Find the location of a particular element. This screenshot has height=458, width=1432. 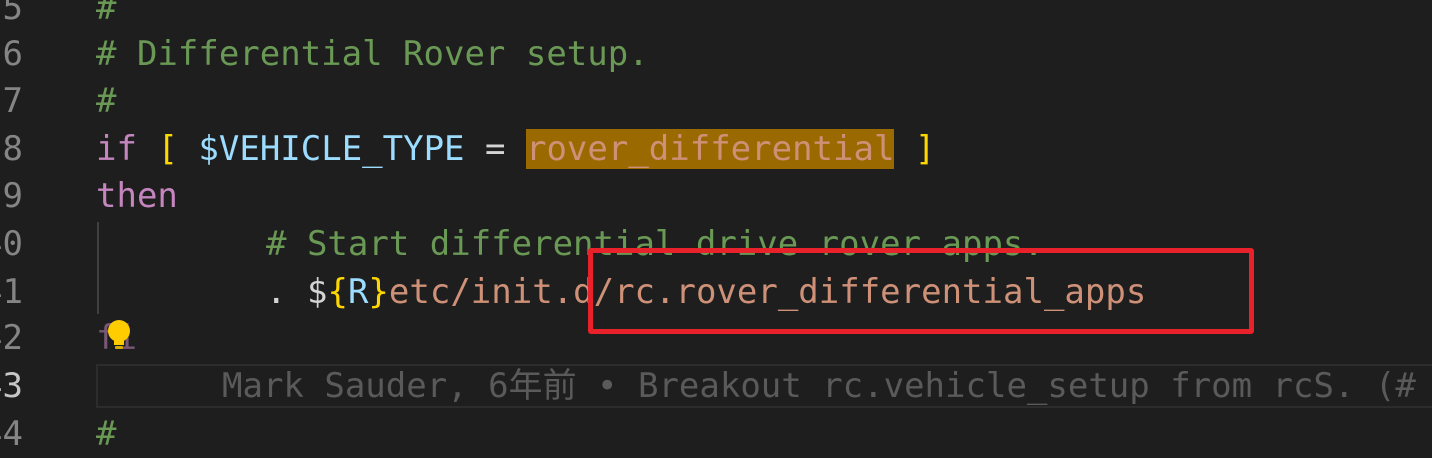

line-number: 36 is located at coordinates (11, 54).